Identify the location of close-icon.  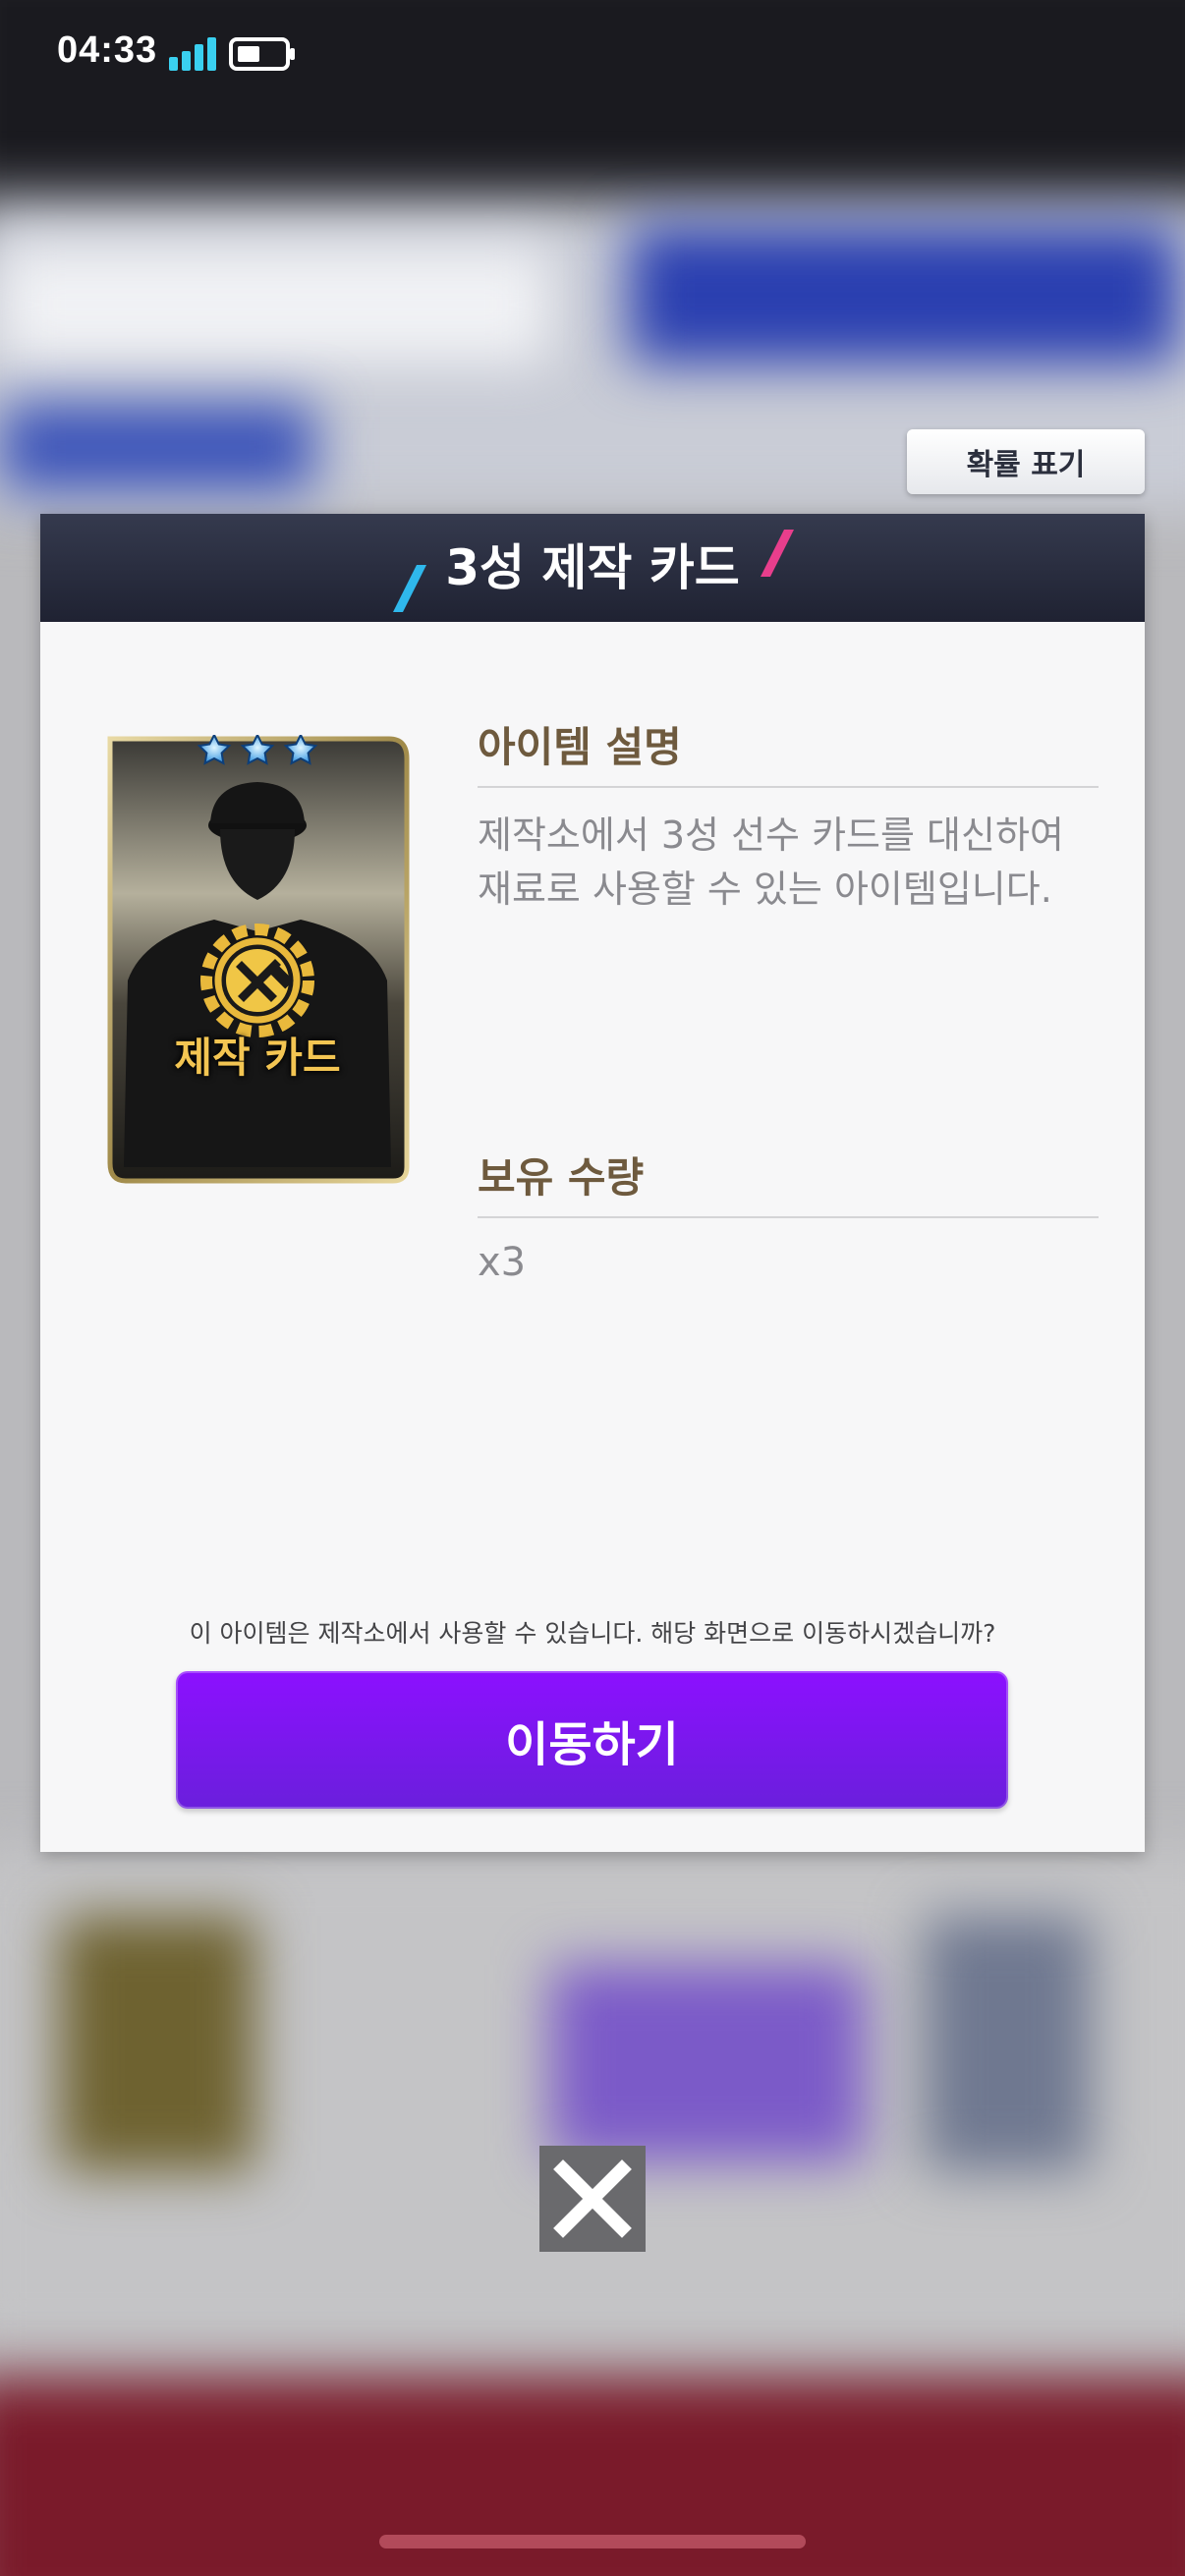
(592, 2198).